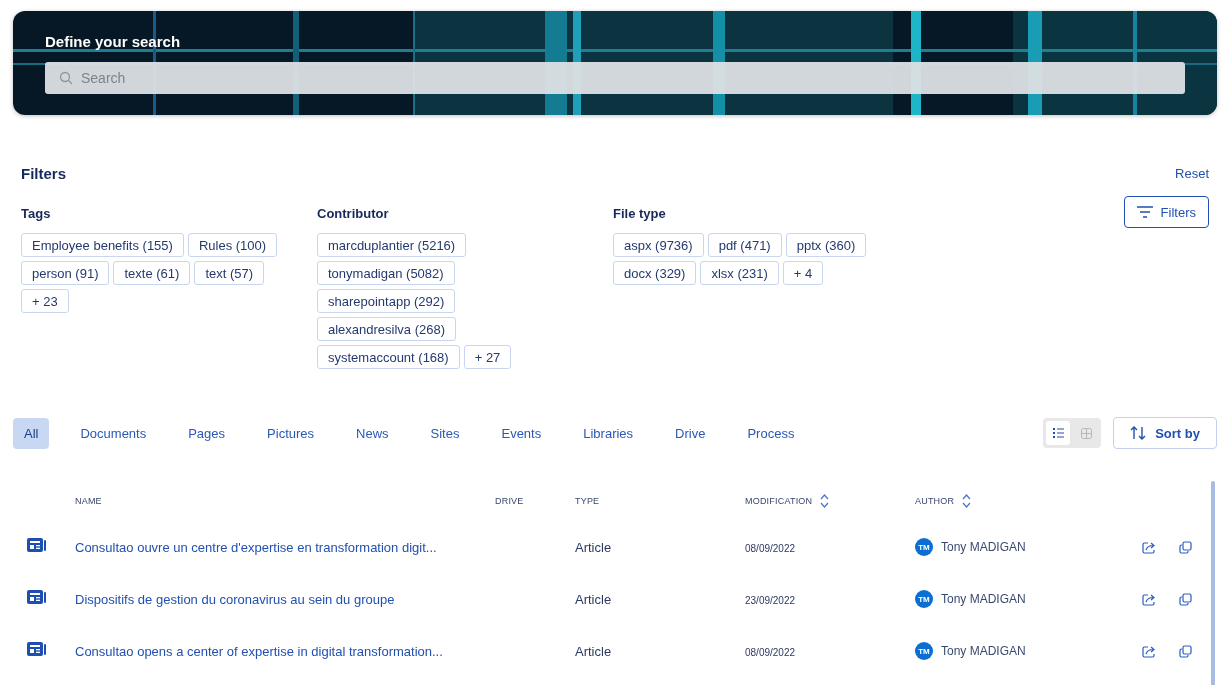 The height and width of the screenshot is (685, 1229). I want to click on search-field: Search, so click(615, 78).